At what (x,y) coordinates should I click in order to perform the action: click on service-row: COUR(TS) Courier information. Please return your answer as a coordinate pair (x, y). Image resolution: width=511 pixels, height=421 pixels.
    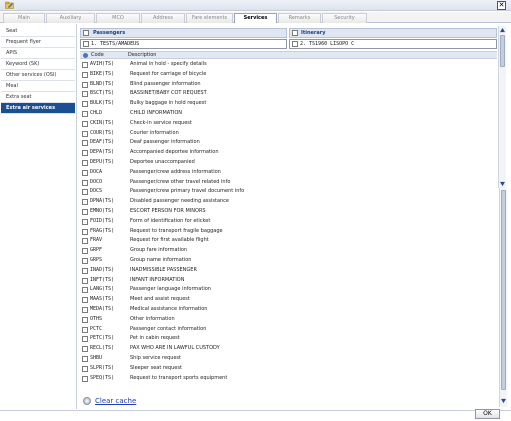
    Looking at the image, I should click on (288, 134).